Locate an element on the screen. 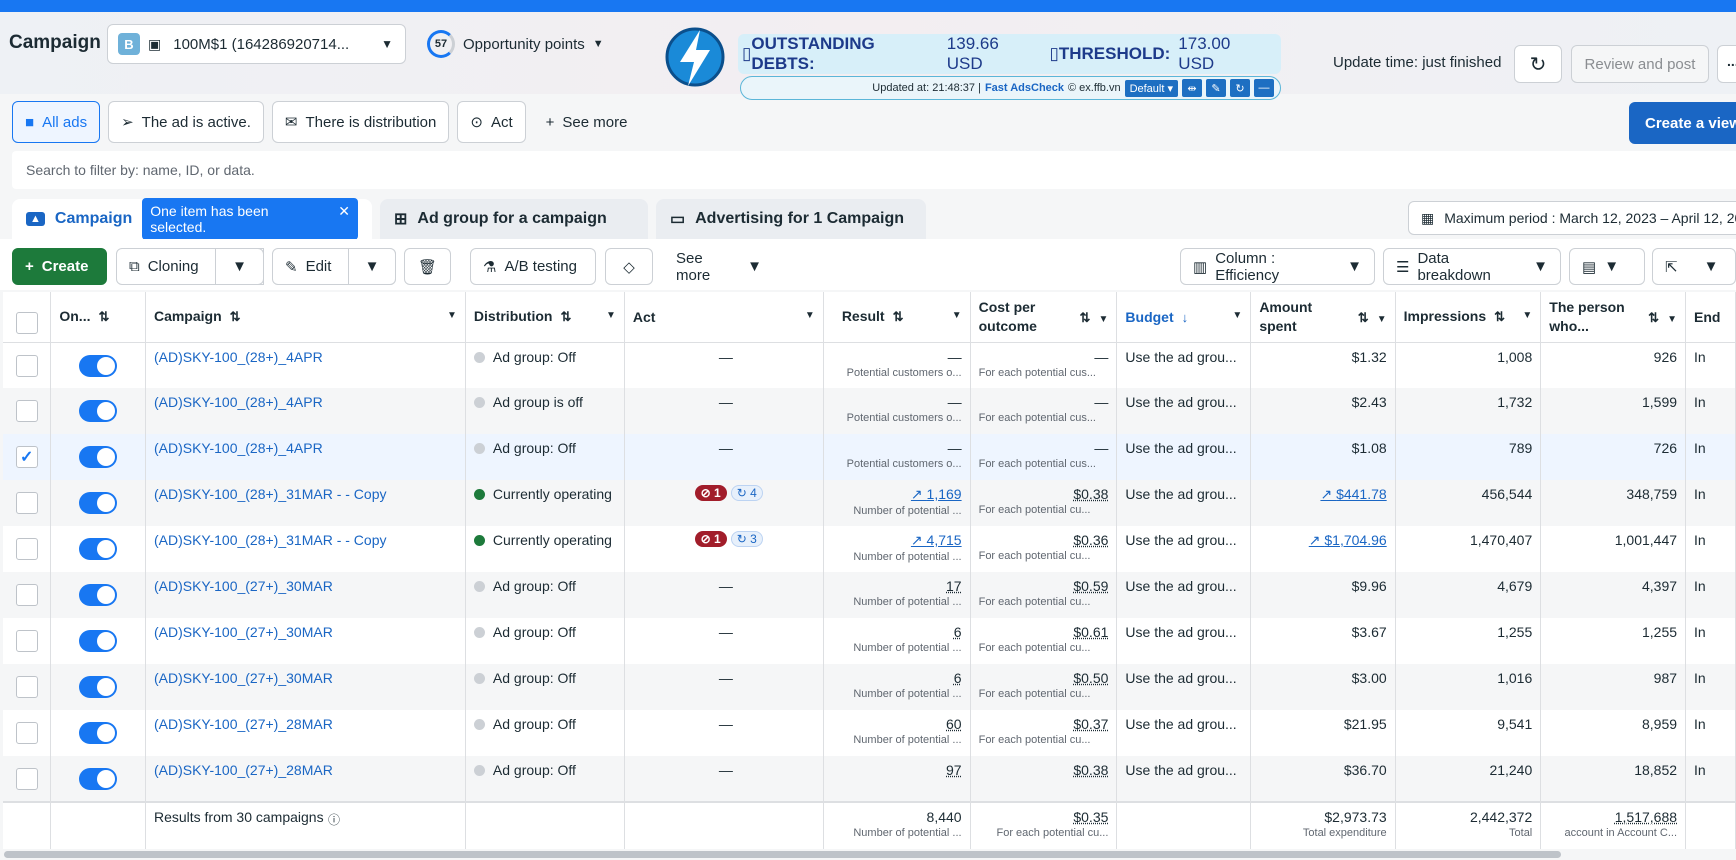  filter-distribution: ✉ There is distribution is located at coordinates (360, 122).